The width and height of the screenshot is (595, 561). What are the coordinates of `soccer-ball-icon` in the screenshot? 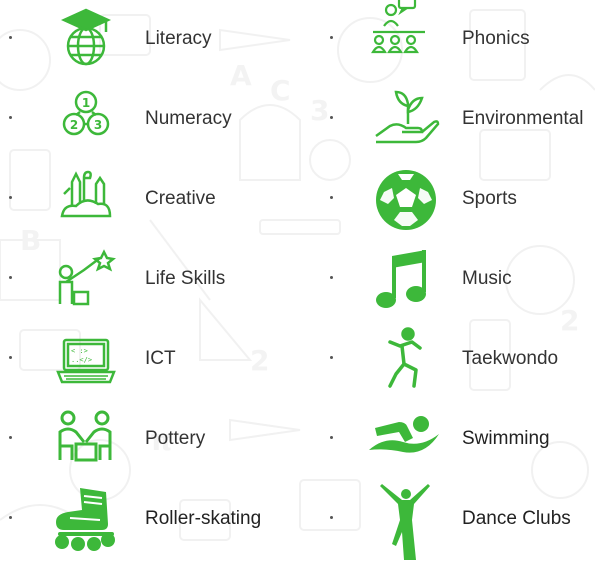 It's located at (406, 200).